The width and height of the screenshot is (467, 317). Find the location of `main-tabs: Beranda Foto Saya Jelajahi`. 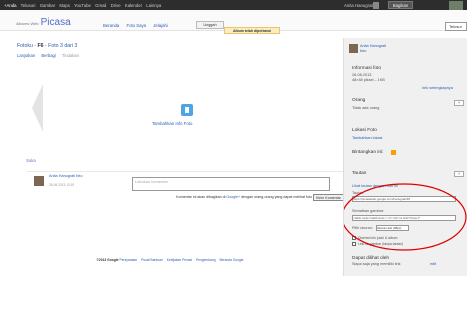

main-tabs: Beranda Foto Saya Jelajahi is located at coordinates (138, 25).